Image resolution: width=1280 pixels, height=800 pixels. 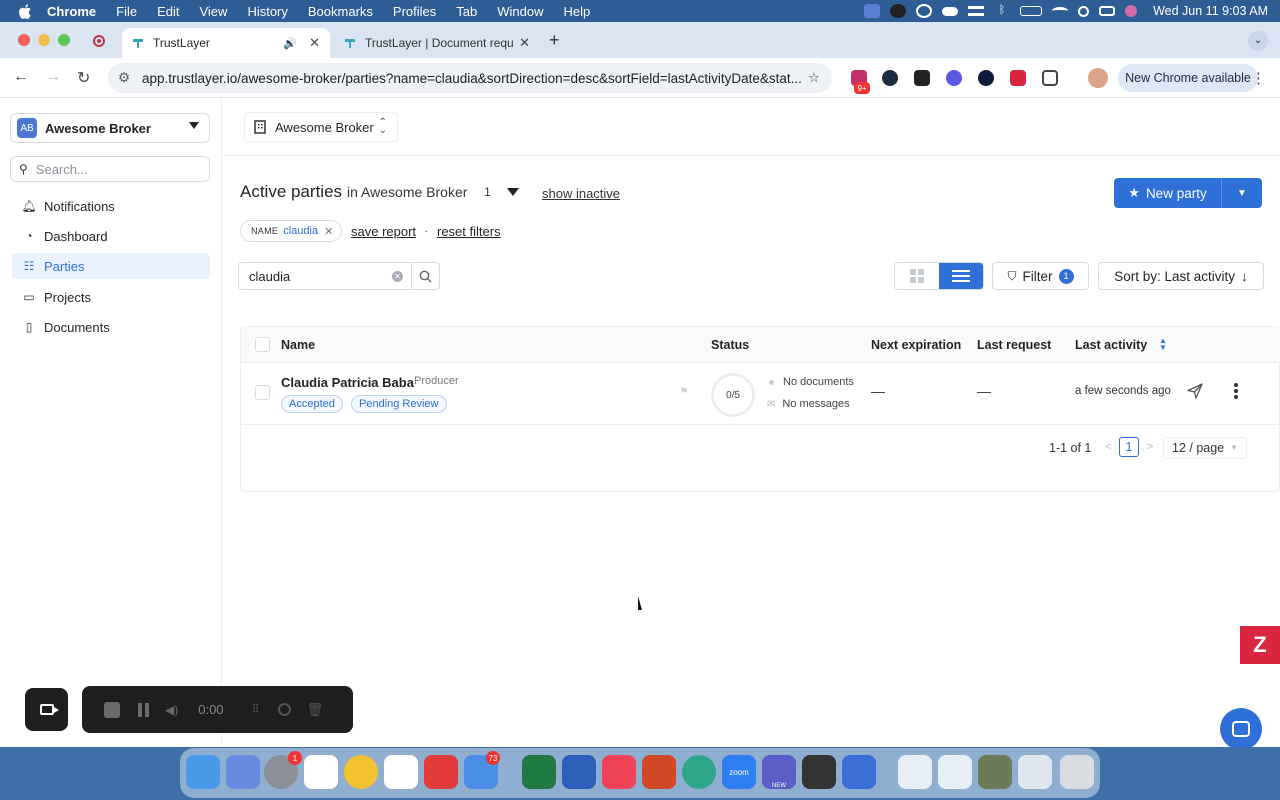 What do you see at coordinates (1084, 11) in the screenshot?
I see `search-tray-icon` at bounding box center [1084, 11].